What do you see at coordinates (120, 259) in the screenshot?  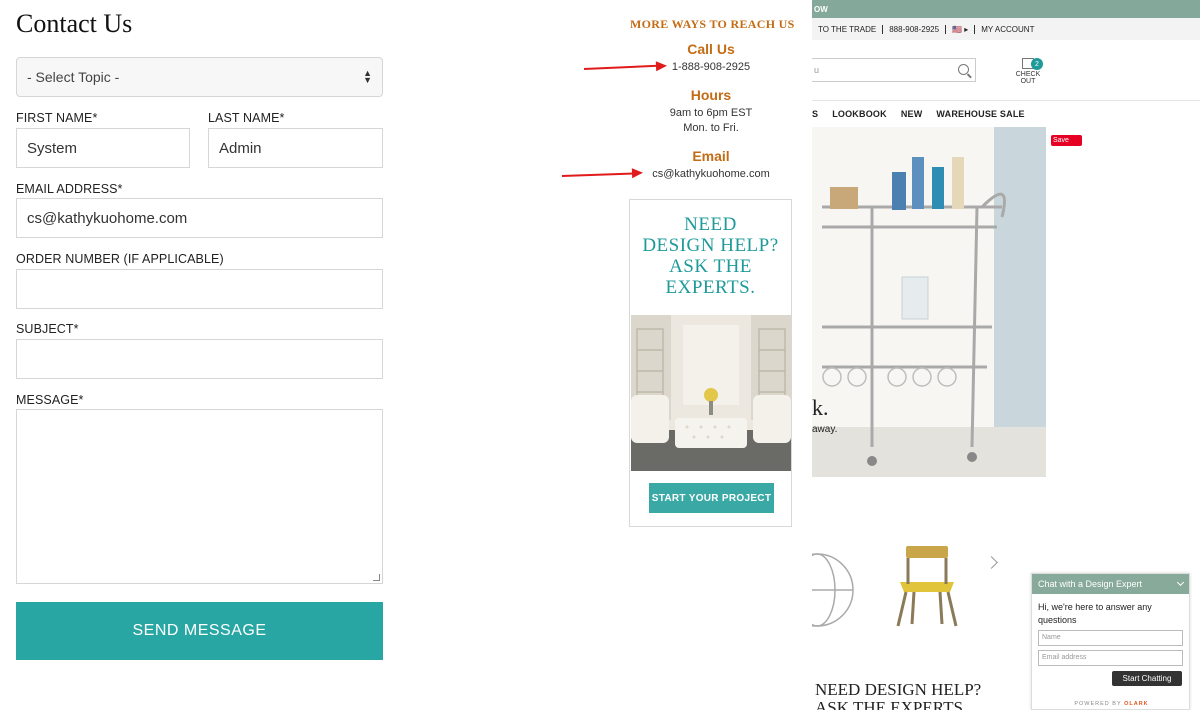 I see `order-number-label: ORDER NUMBER (IF APPLICABLE)` at bounding box center [120, 259].